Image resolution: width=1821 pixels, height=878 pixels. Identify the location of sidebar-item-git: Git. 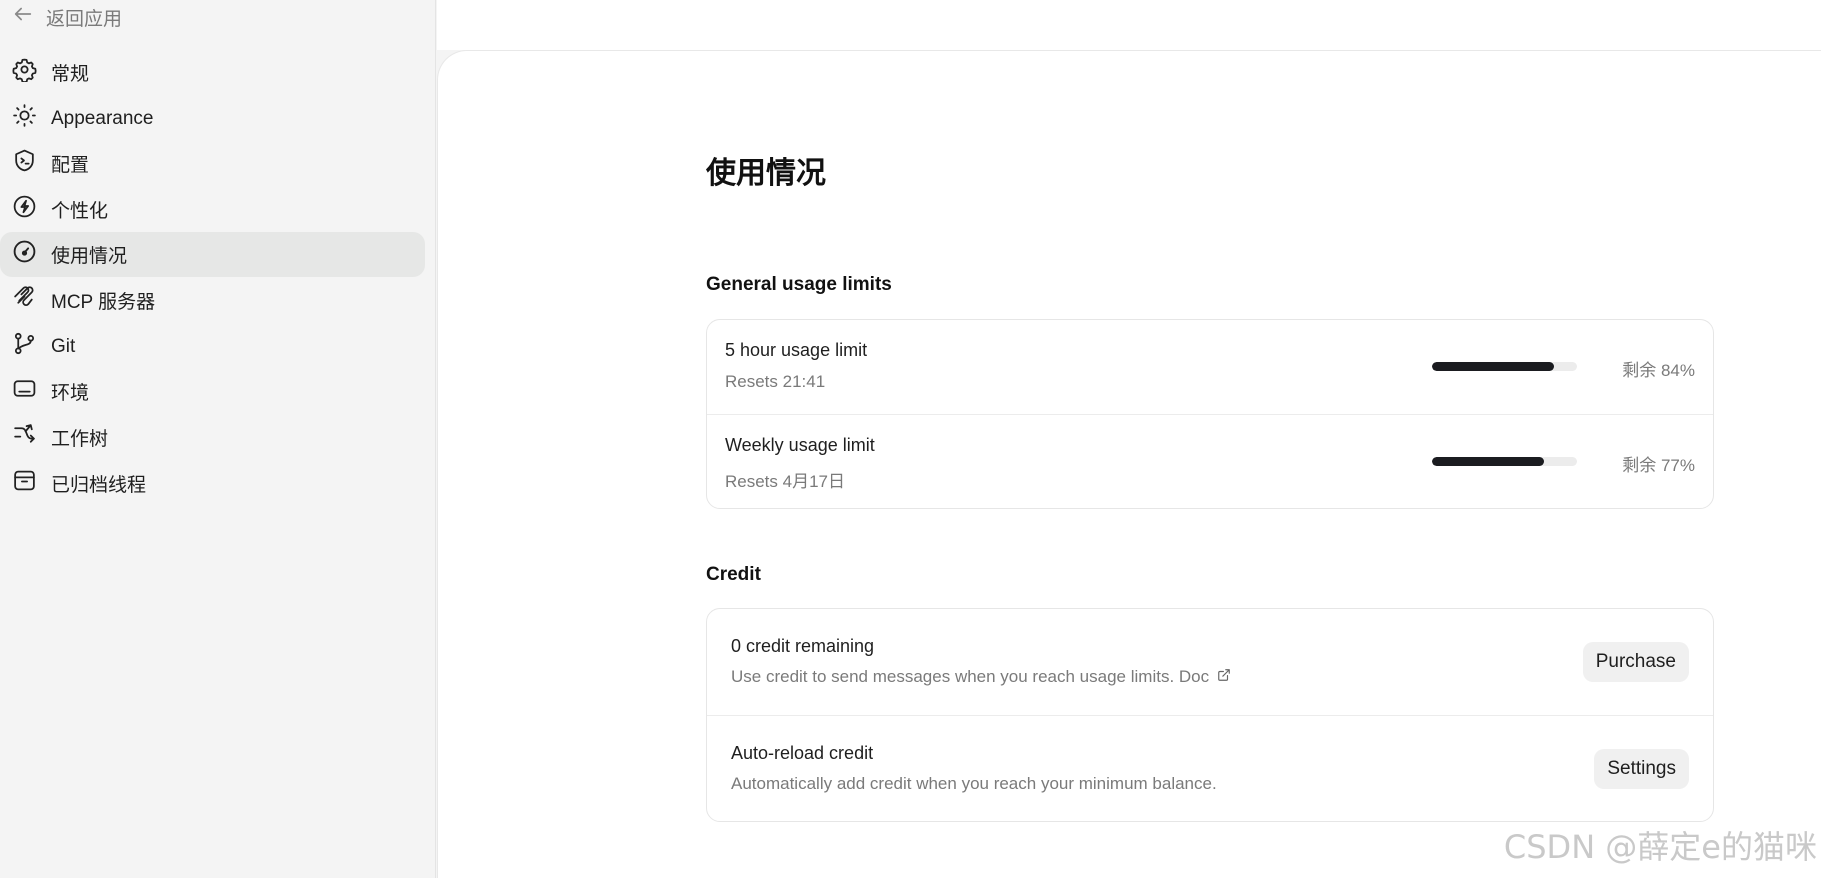
(212, 346).